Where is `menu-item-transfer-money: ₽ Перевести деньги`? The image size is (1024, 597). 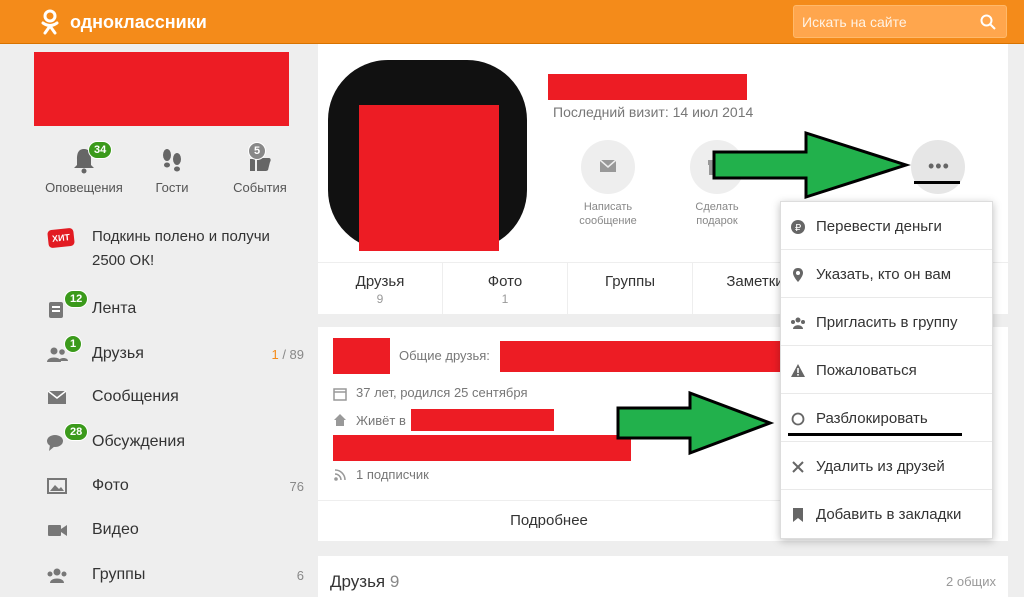 menu-item-transfer-money: ₽ Перевести деньги is located at coordinates (886, 226).